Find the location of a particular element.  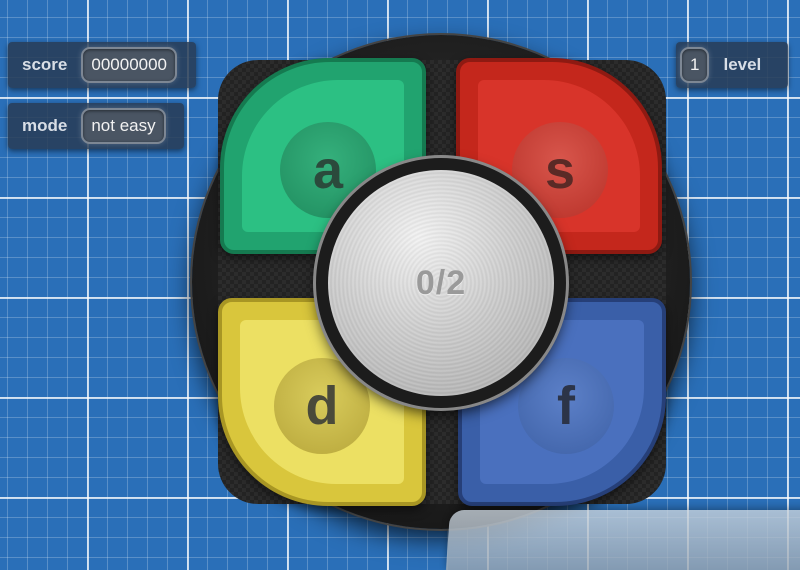

score-label: score is located at coordinates (45, 64).